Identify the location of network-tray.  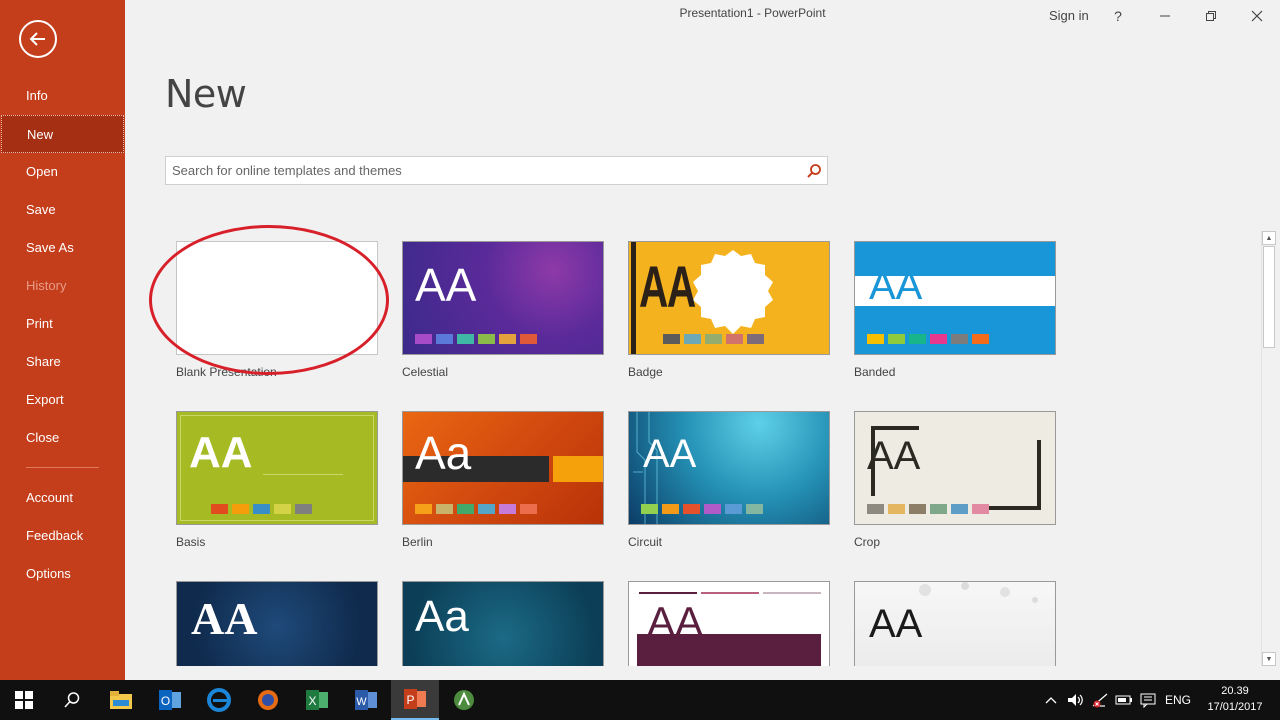
(1100, 700).